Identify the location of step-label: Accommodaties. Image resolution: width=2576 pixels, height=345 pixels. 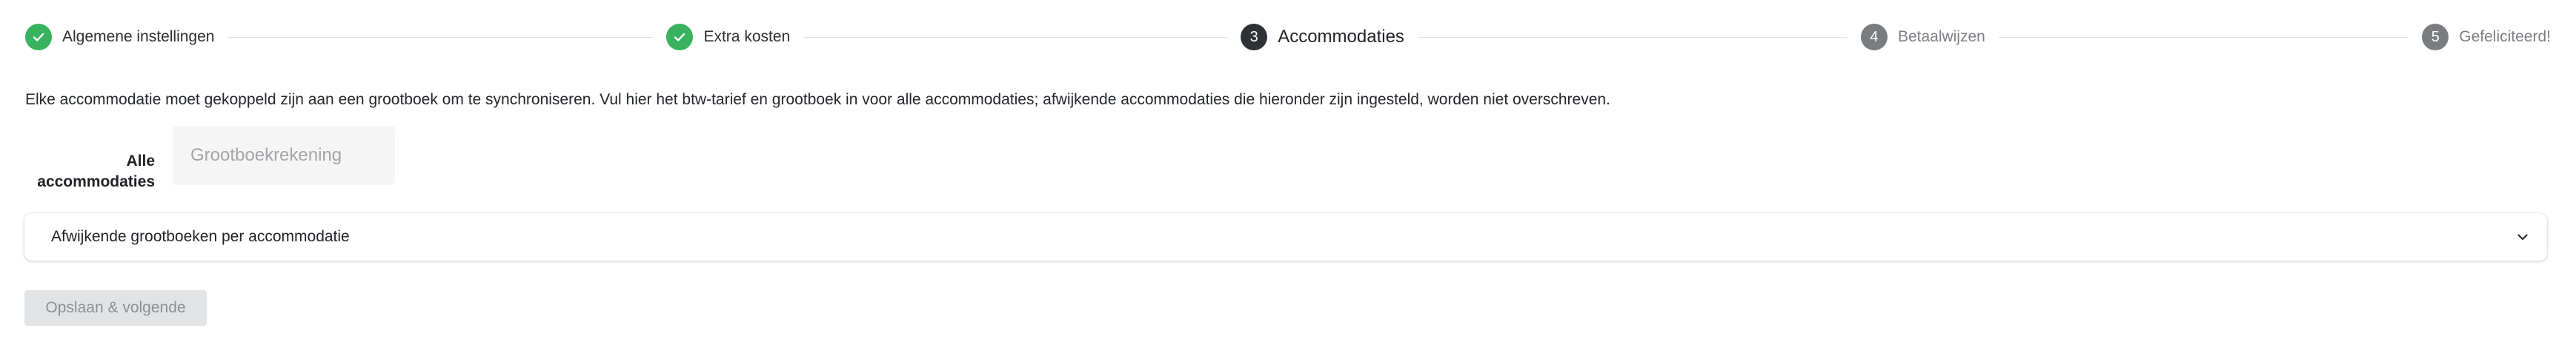
(1341, 37).